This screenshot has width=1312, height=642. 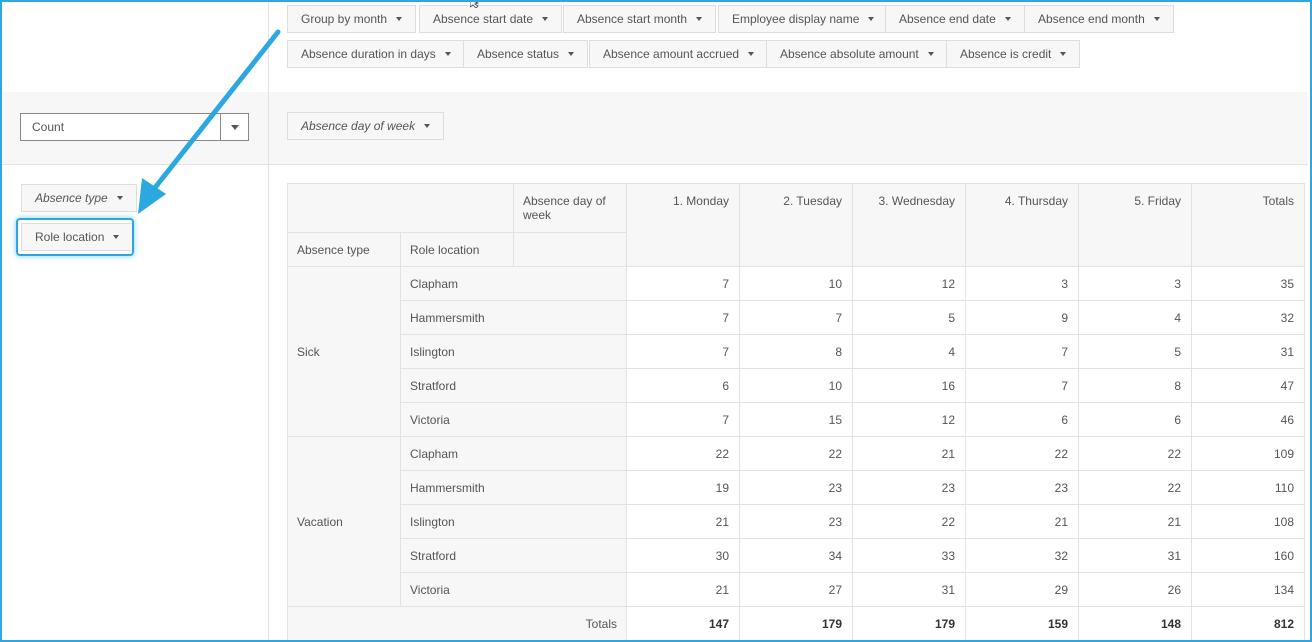 What do you see at coordinates (483, 19) in the screenshot?
I see `field-pill-label: Absence start date` at bounding box center [483, 19].